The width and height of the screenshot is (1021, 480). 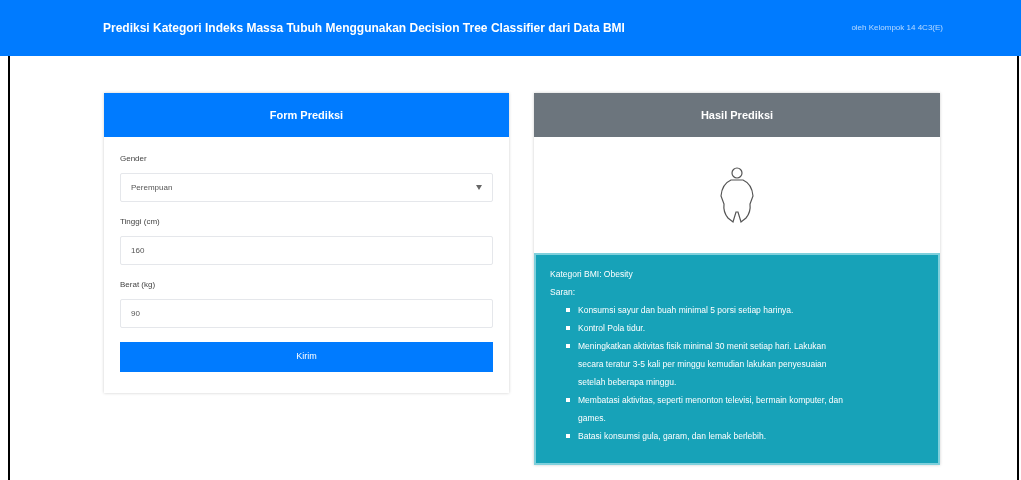 What do you see at coordinates (306, 250) in the screenshot?
I see `input-field: 160` at bounding box center [306, 250].